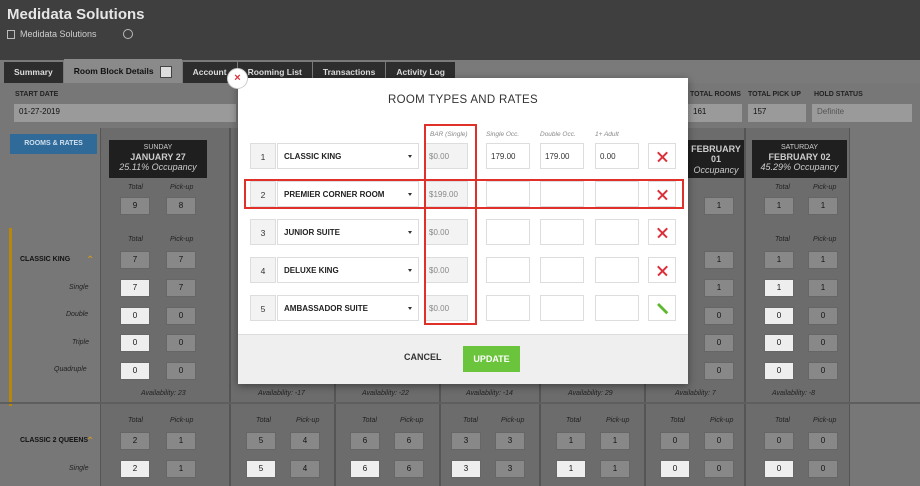  Describe the element at coordinates (261, 441) in the screenshot. I see `q-cell: 5` at that location.